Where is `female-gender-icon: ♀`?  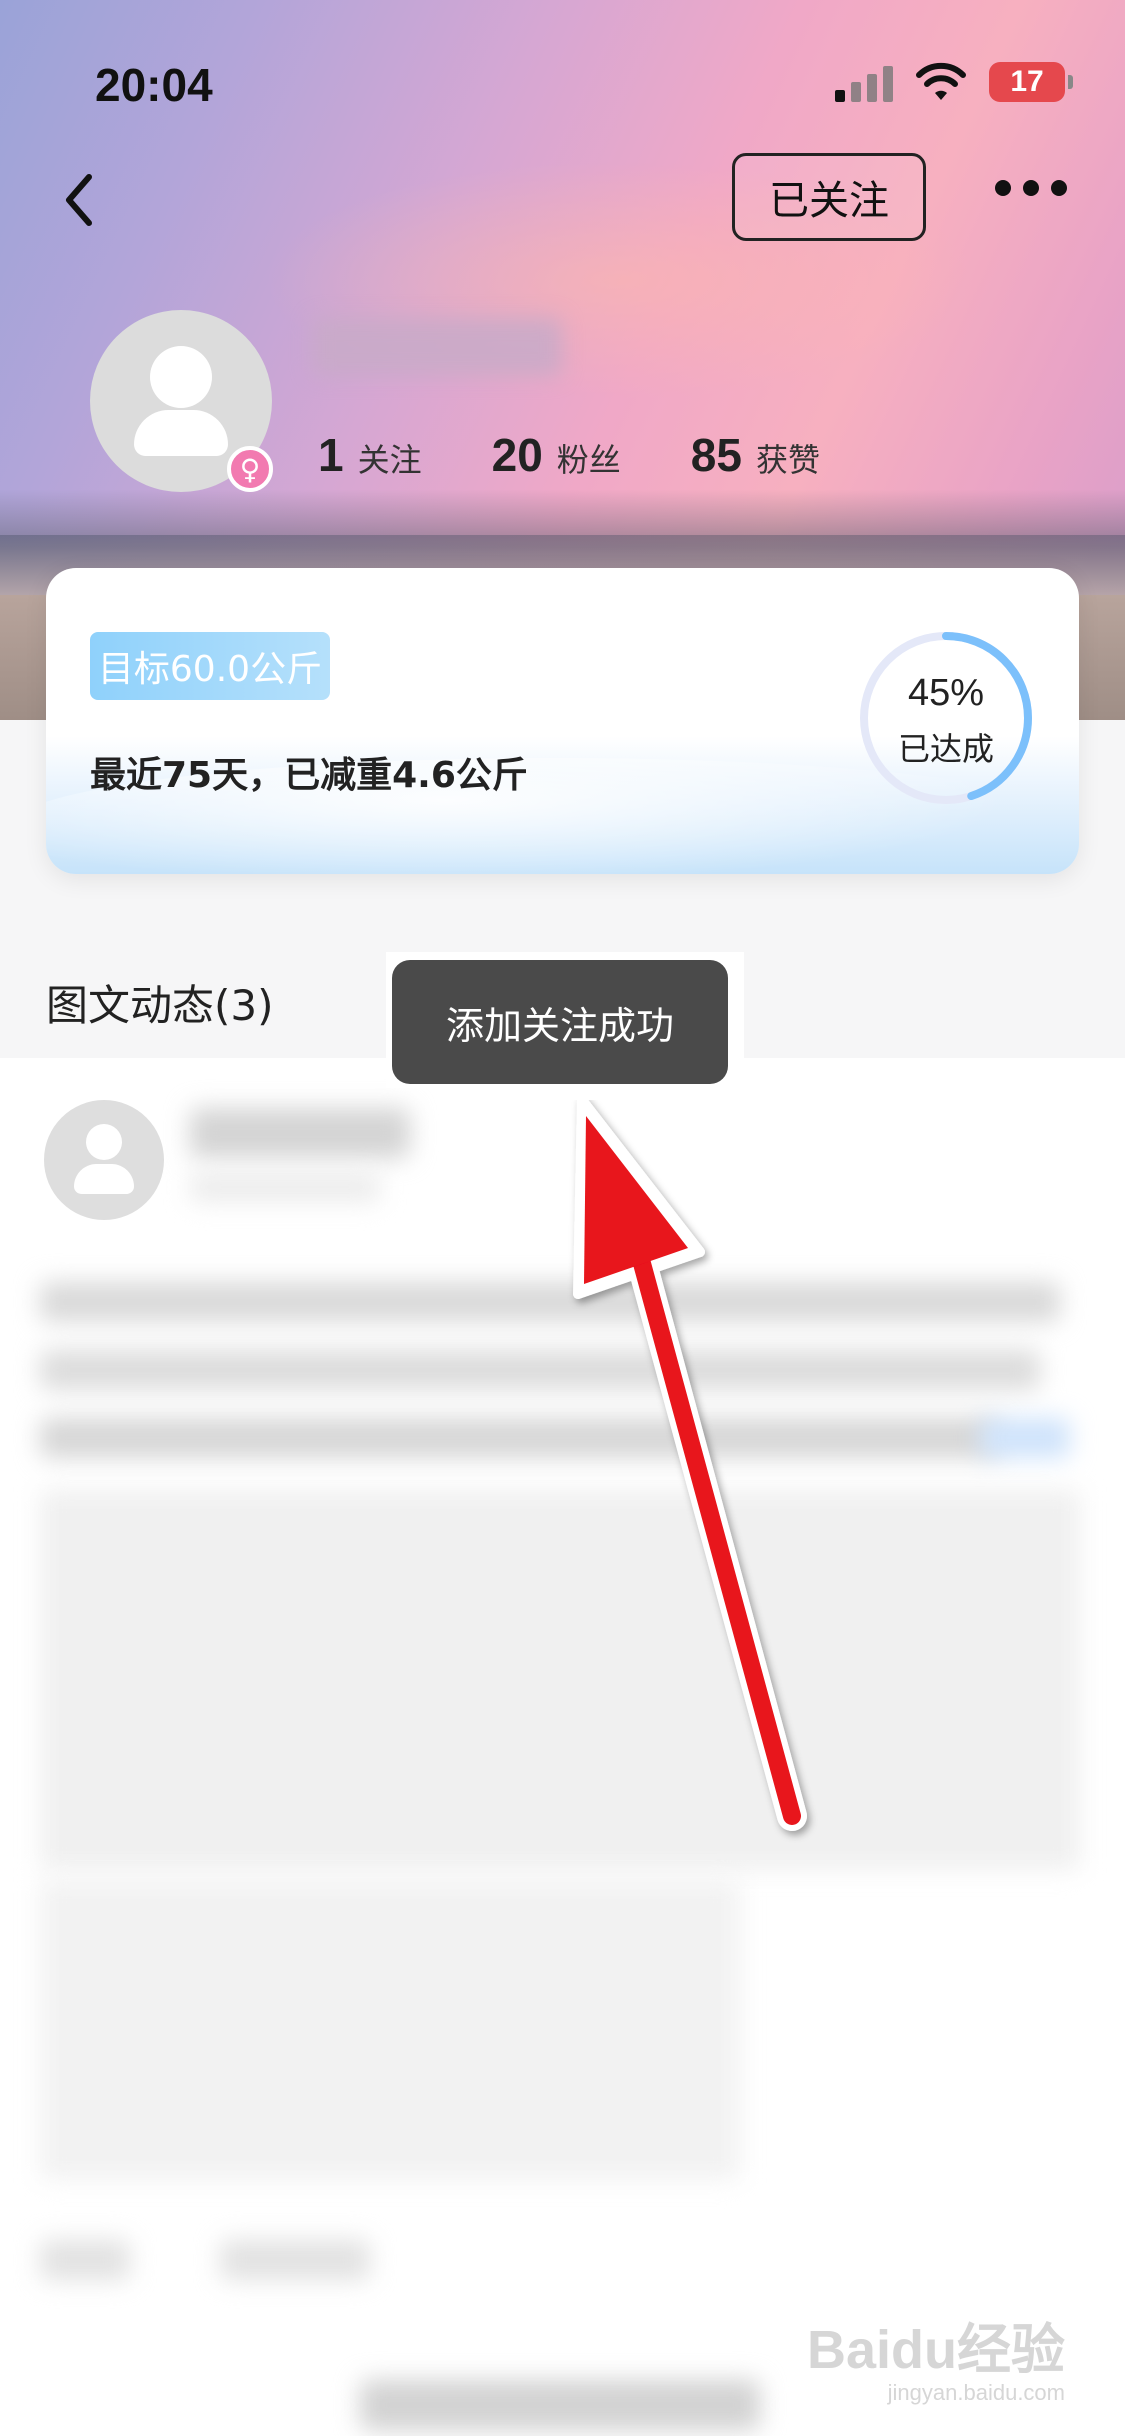
female-gender-icon: ♀ is located at coordinates (250, 469).